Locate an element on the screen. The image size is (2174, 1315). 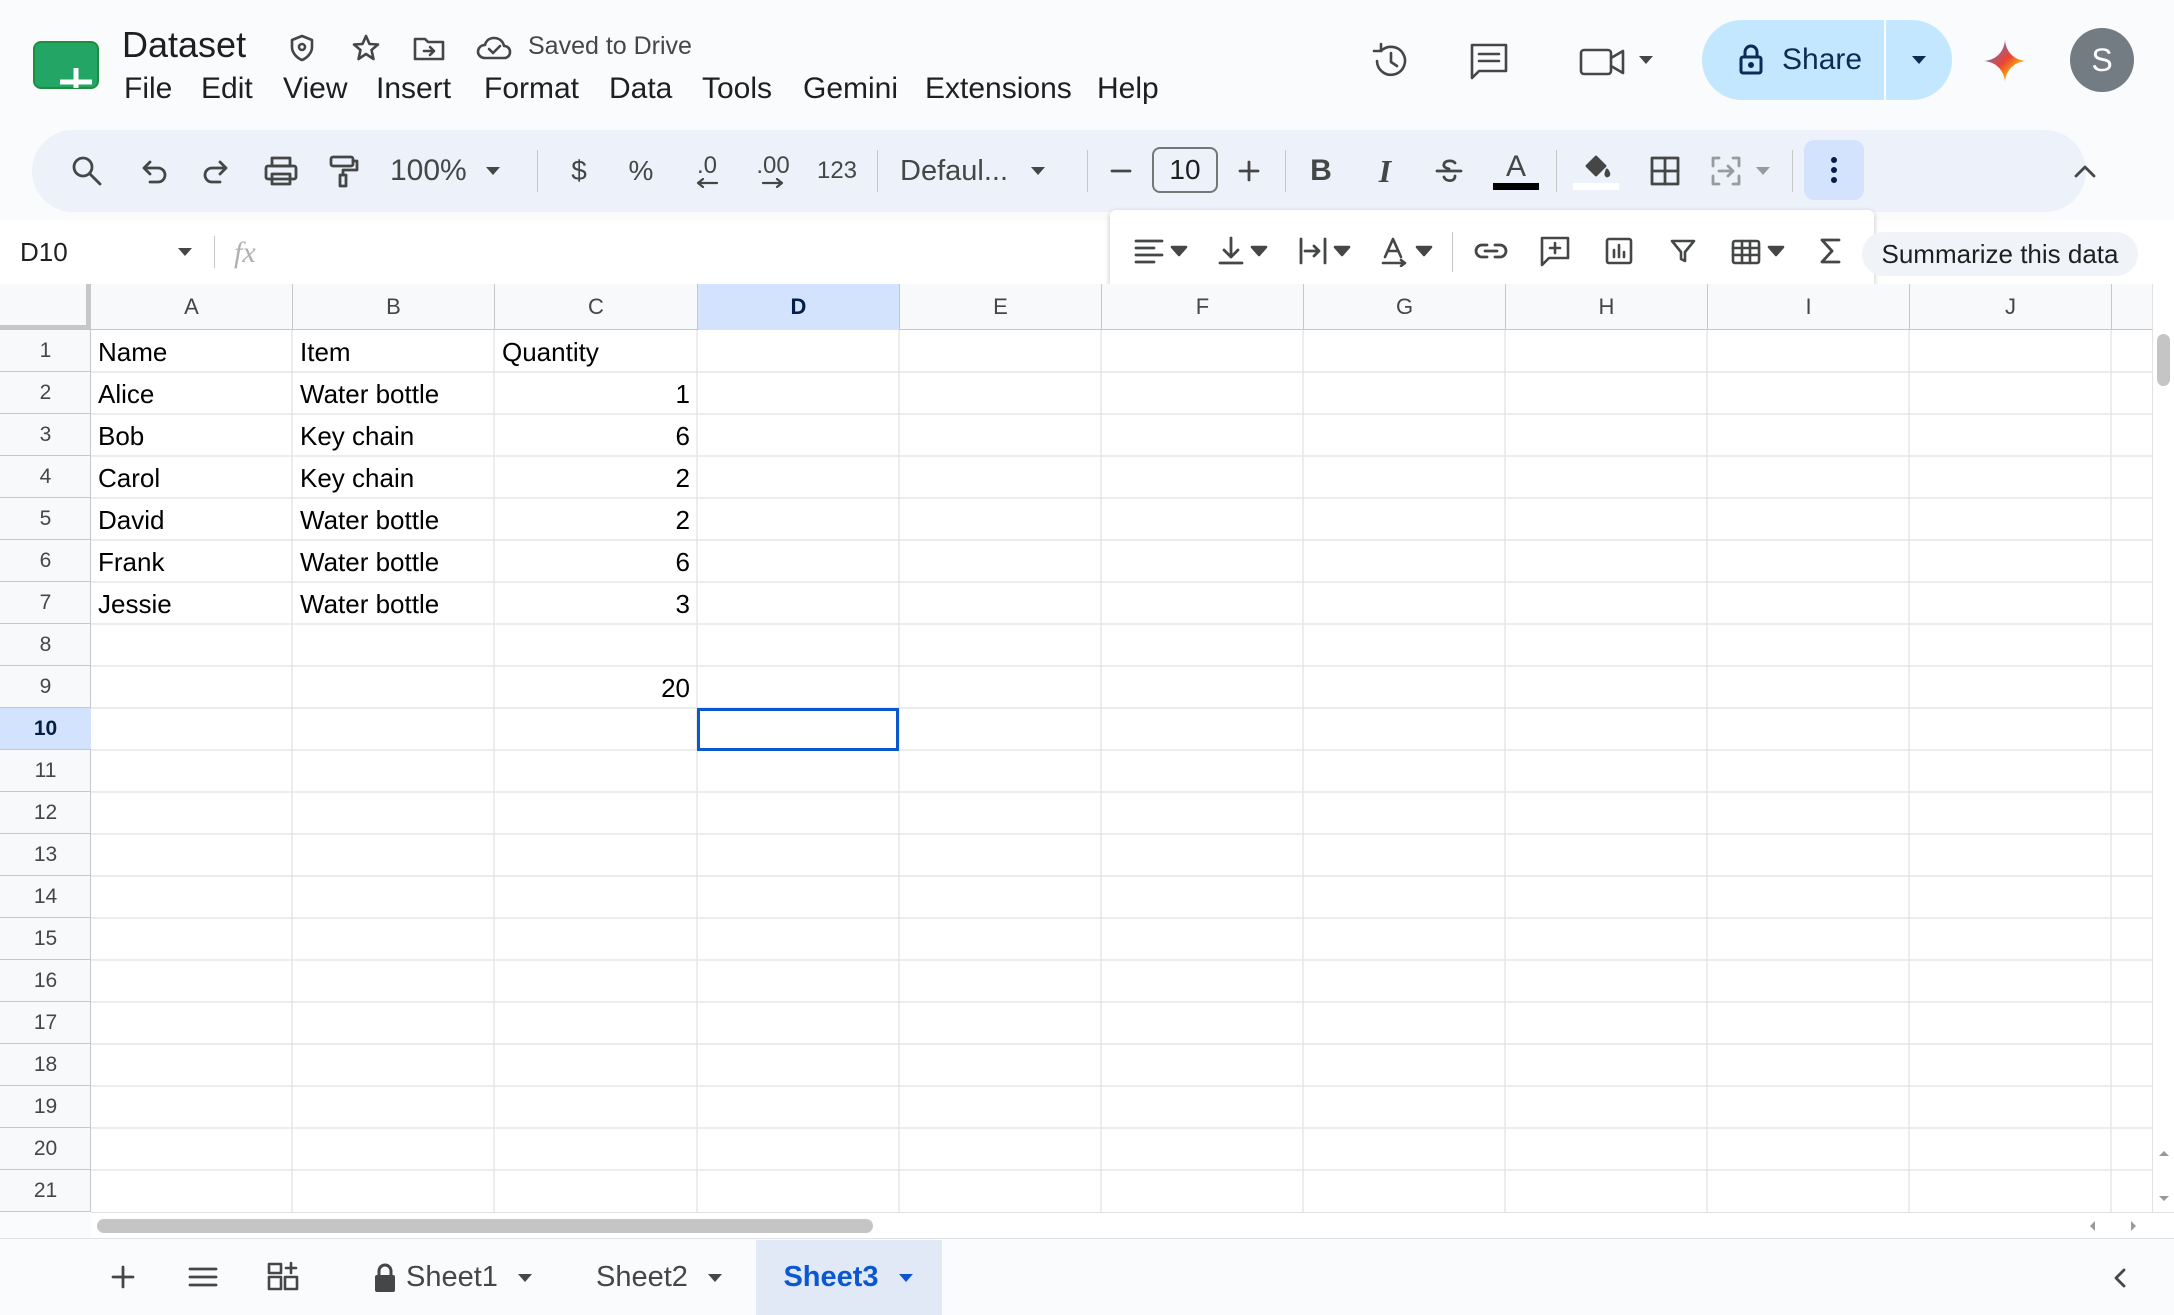
text-color-button: A is located at coordinates (1516, 171).